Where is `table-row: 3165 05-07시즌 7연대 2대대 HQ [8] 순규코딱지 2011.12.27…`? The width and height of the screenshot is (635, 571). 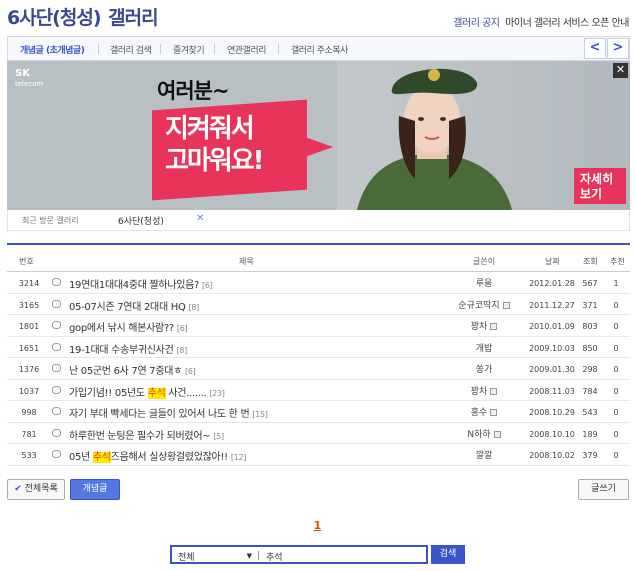 table-row: 3165 05-07시즌 7연대 2대대 HQ [8] 순규코딱지 2011.12.27… is located at coordinates (318, 304).